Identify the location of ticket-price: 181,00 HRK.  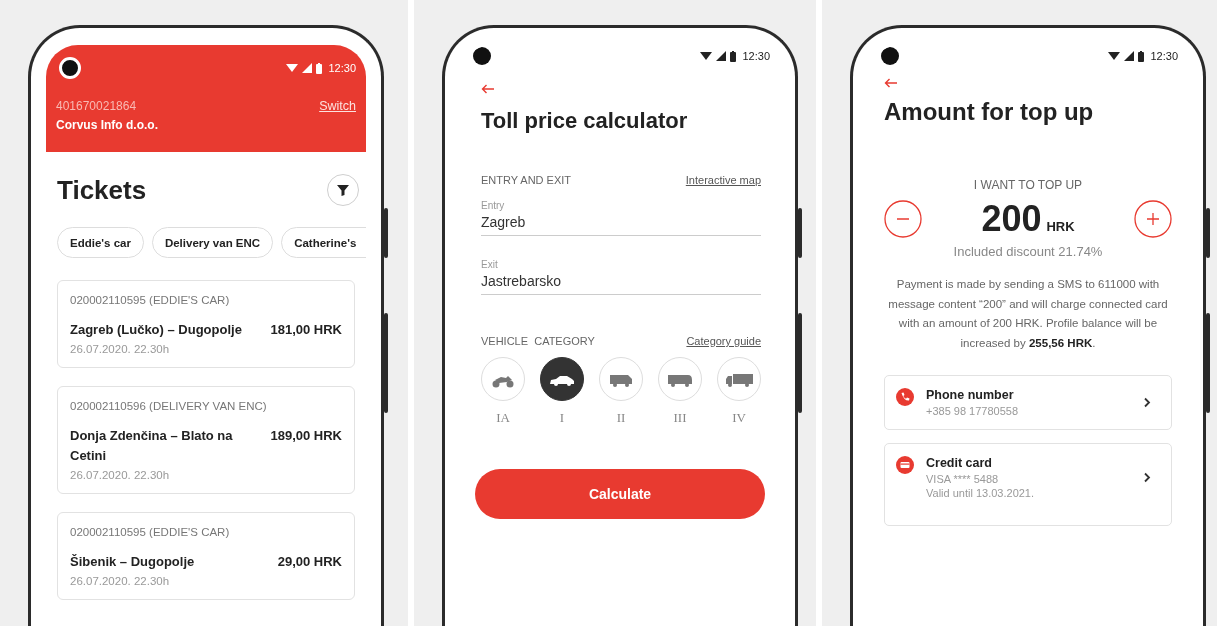
(306, 330).